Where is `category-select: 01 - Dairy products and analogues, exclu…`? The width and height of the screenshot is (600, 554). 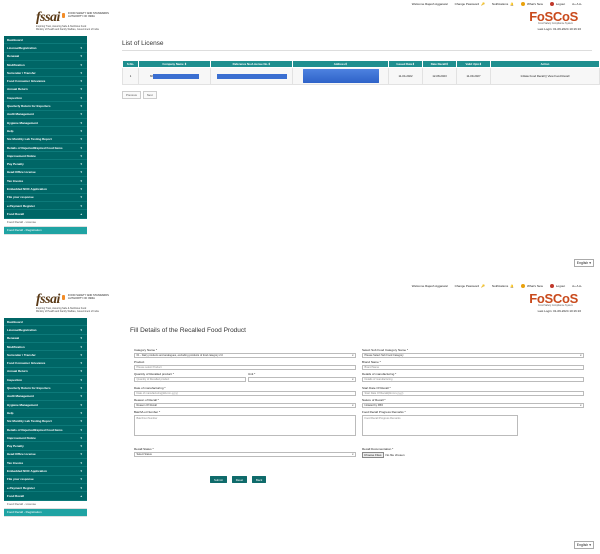 category-select: 01 - Dairy products and analogues, exclu… is located at coordinates (245, 355).